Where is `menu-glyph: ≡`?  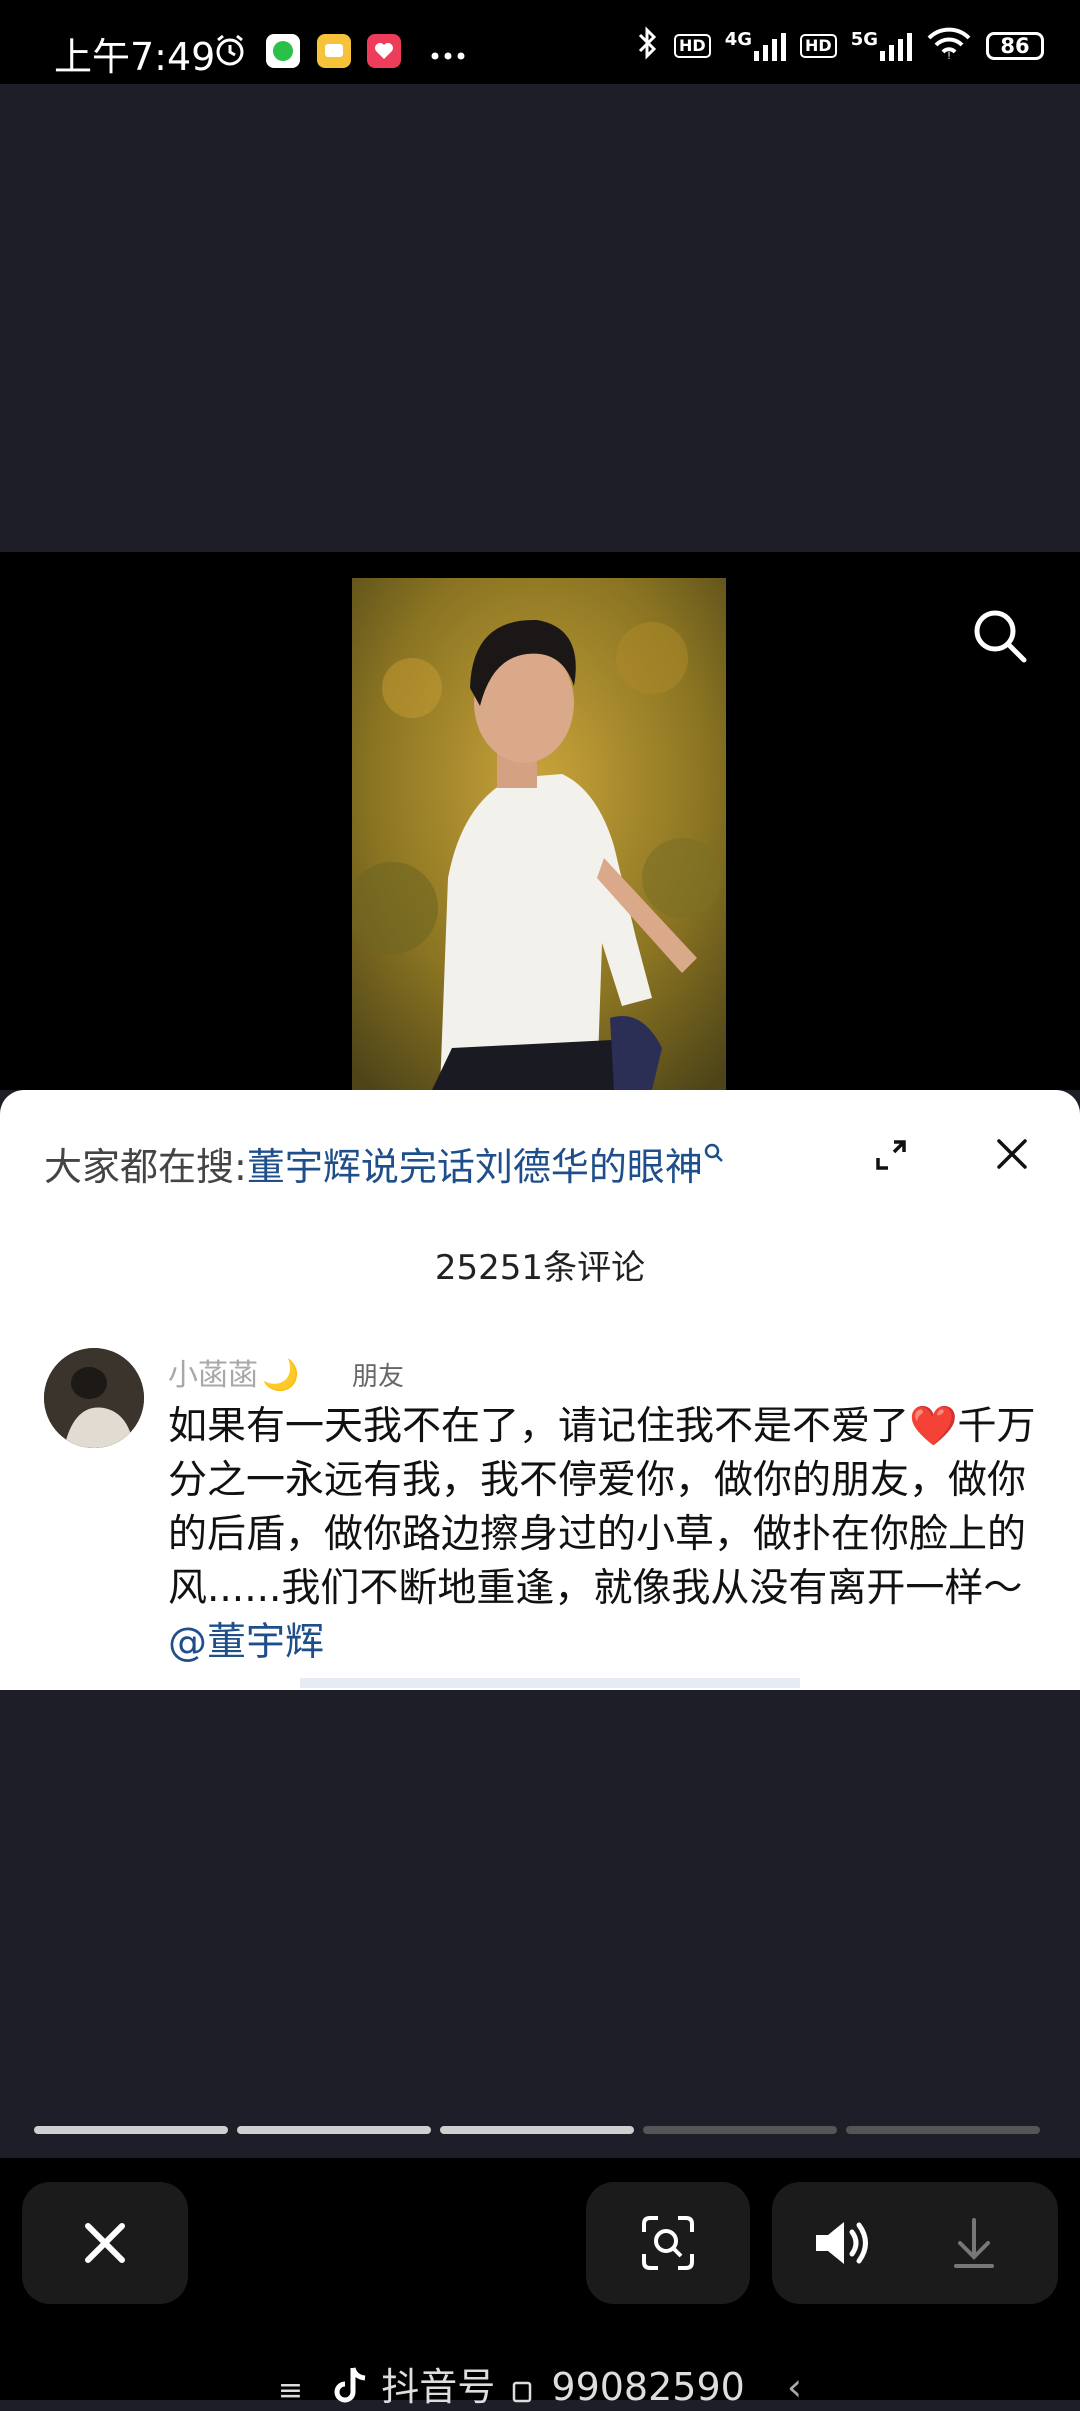 menu-glyph: ≡ is located at coordinates (290, 2390).